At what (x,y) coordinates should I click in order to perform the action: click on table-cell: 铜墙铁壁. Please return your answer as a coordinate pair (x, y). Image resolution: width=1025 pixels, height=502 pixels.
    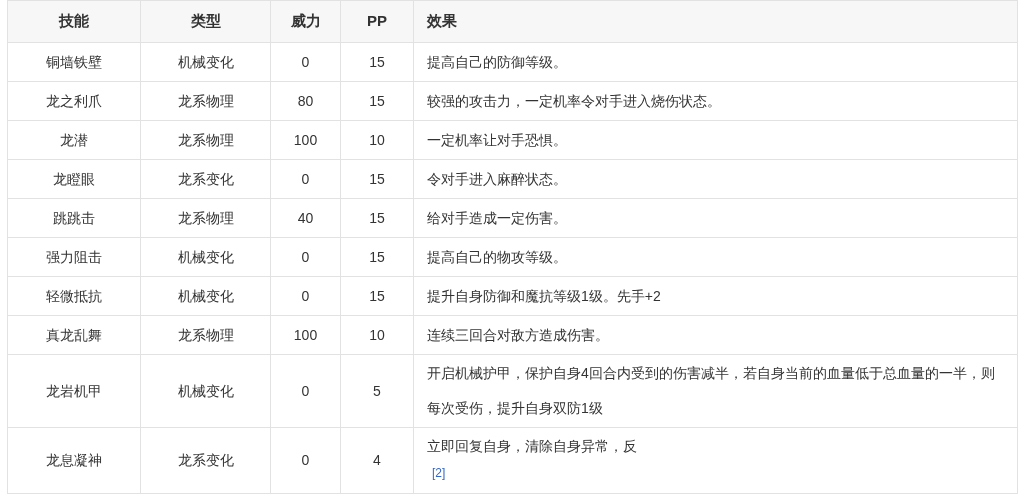
    Looking at the image, I should click on (74, 62).